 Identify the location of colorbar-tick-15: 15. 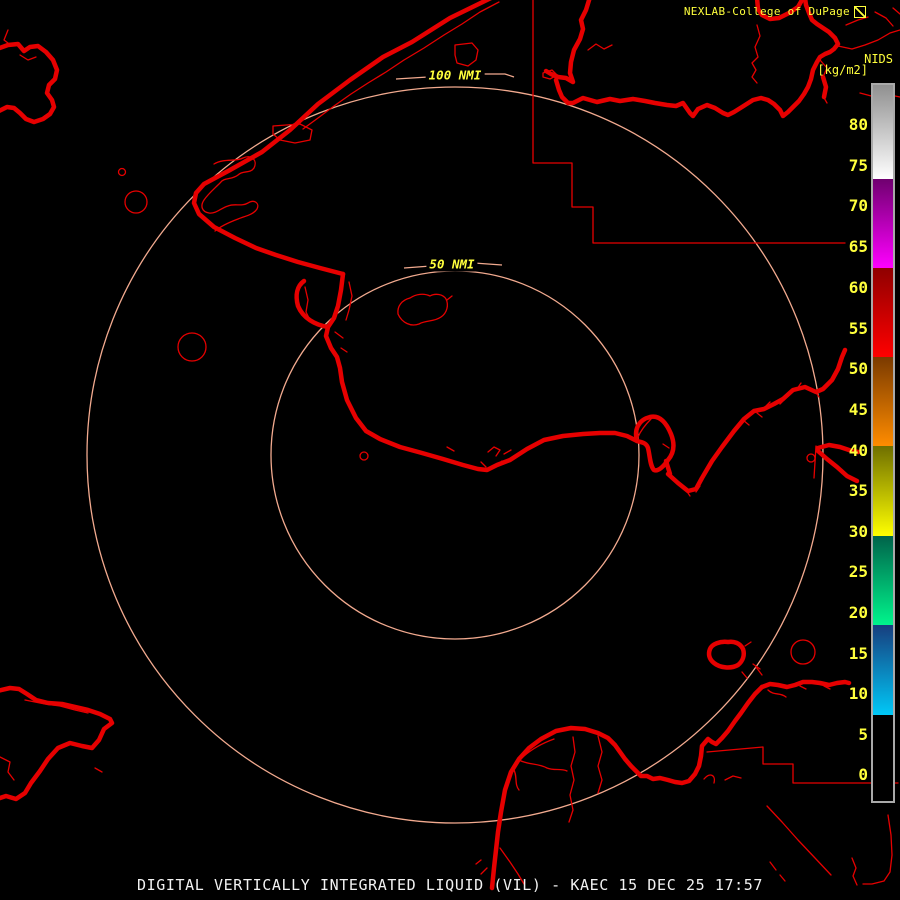
(858, 653).